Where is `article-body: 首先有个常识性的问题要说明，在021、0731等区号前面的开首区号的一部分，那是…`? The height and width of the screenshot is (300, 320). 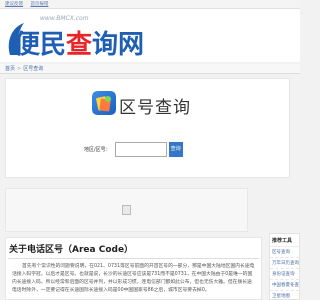 article-body: 首先有个常识性的问题要说明，在021、0731等区号前面的开首区号的一部分，那是… is located at coordinates (133, 278).